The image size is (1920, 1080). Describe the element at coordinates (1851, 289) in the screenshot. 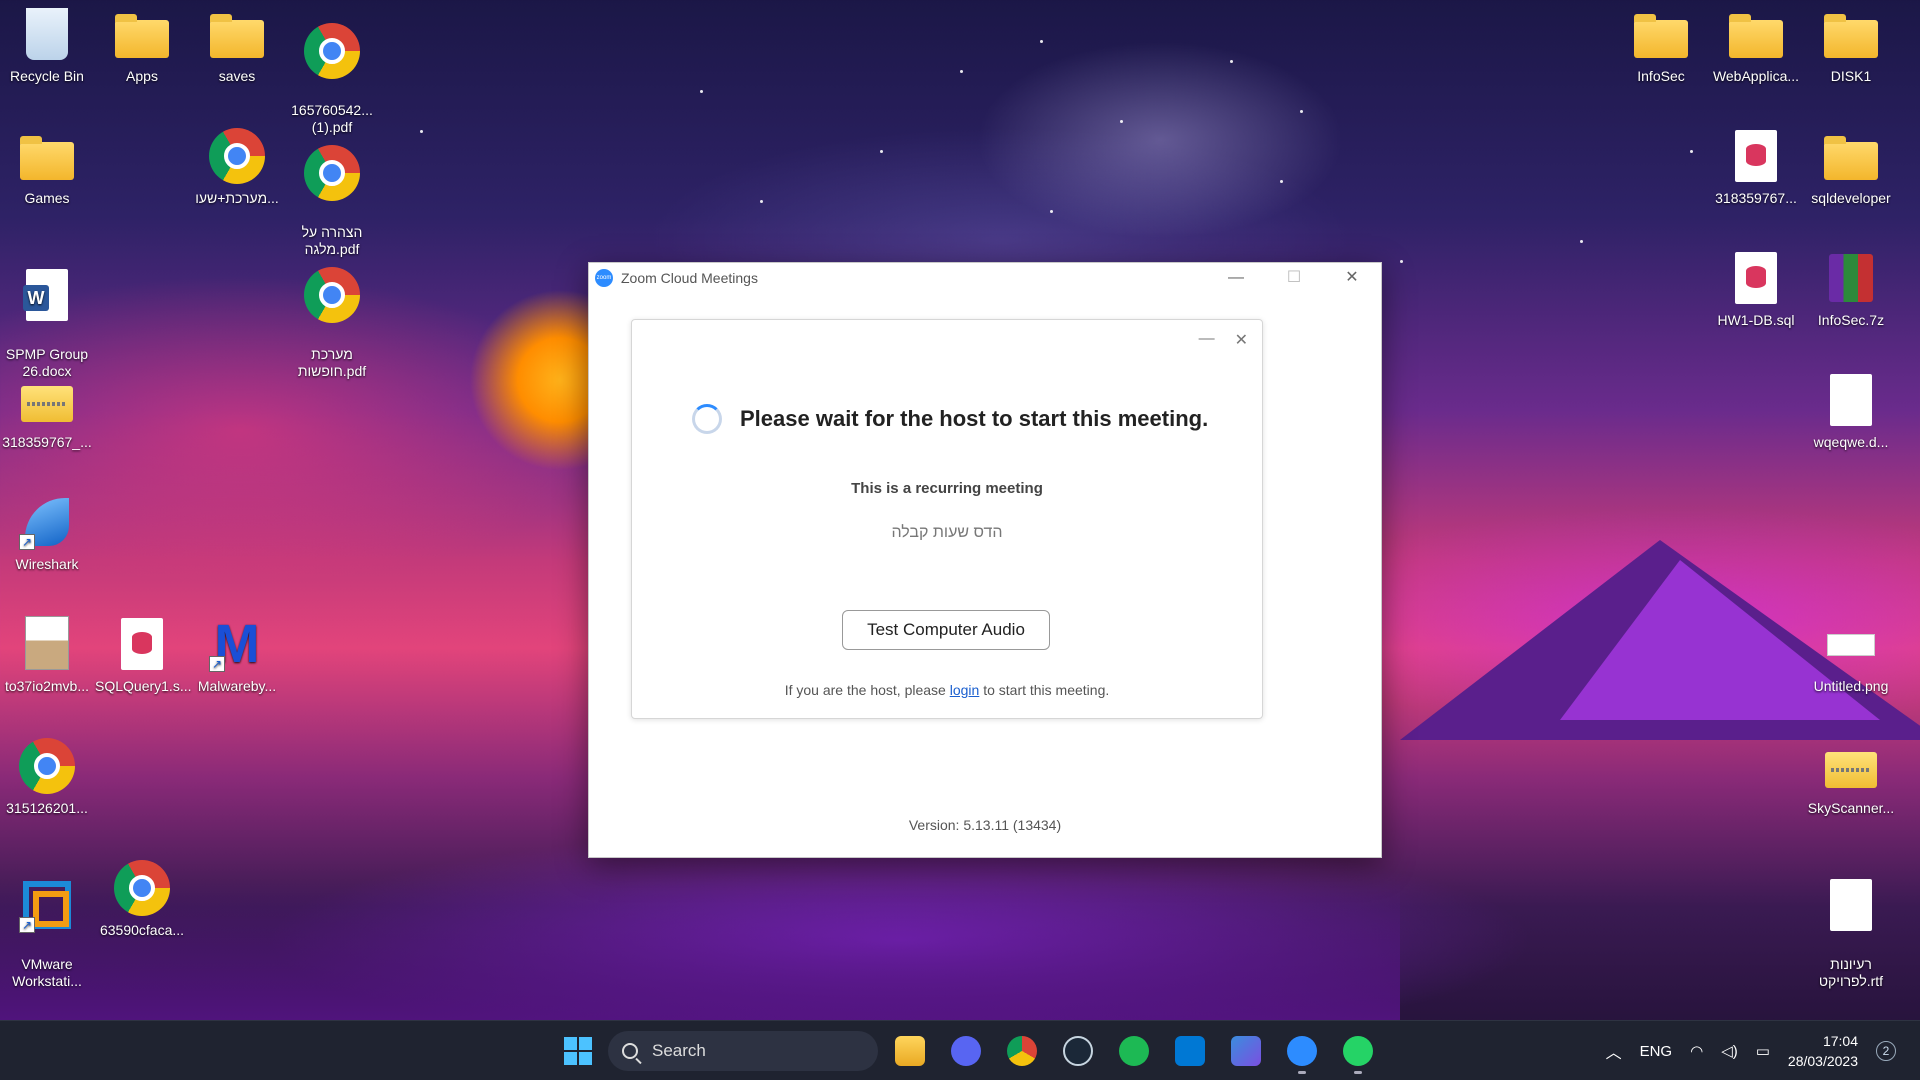

I see `desktop-icon-infosec-7z: InfoSec.7z` at that location.